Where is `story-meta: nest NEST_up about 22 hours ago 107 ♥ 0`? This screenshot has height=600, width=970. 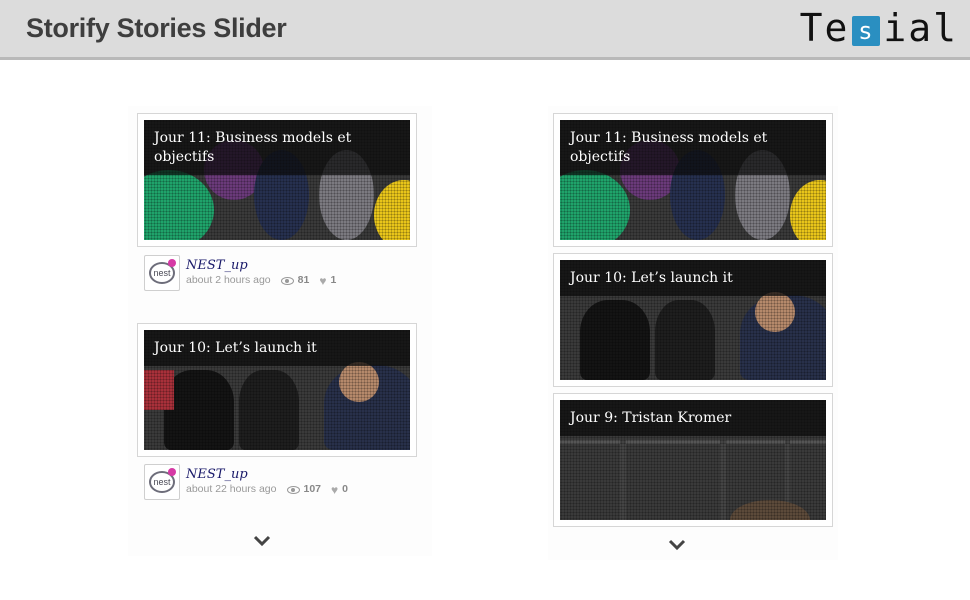
story-meta: nest NEST_up about 22 hours ago 107 ♥ 0 is located at coordinates (246, 482).